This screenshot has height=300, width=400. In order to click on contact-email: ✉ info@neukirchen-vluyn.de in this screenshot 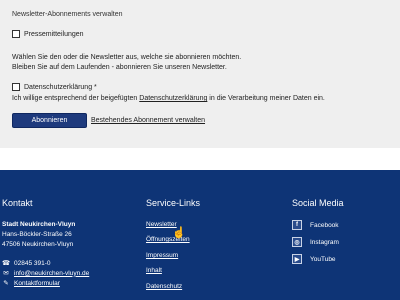, I will do `click(45, 273)`.